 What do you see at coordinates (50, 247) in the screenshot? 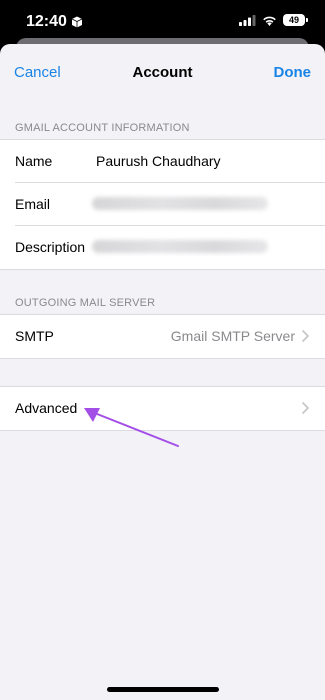
I see `description-label: Description` at bounding box center [50, 247].